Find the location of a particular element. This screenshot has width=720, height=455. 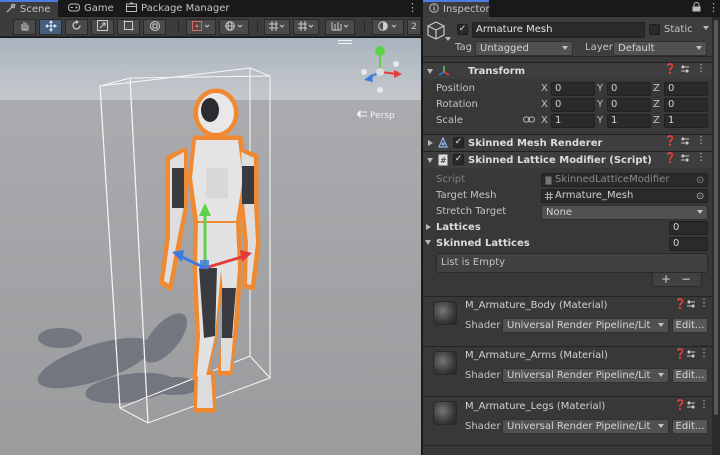

icon-dropdown-arrow is located at coordinates (448, 39).